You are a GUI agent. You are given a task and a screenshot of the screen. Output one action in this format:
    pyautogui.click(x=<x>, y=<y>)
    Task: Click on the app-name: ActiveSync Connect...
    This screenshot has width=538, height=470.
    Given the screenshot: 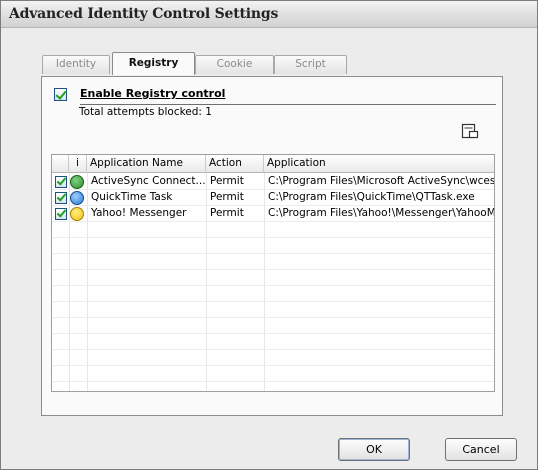 What is the action you would take?
    pyautogui.click(x=148, y=181)
    